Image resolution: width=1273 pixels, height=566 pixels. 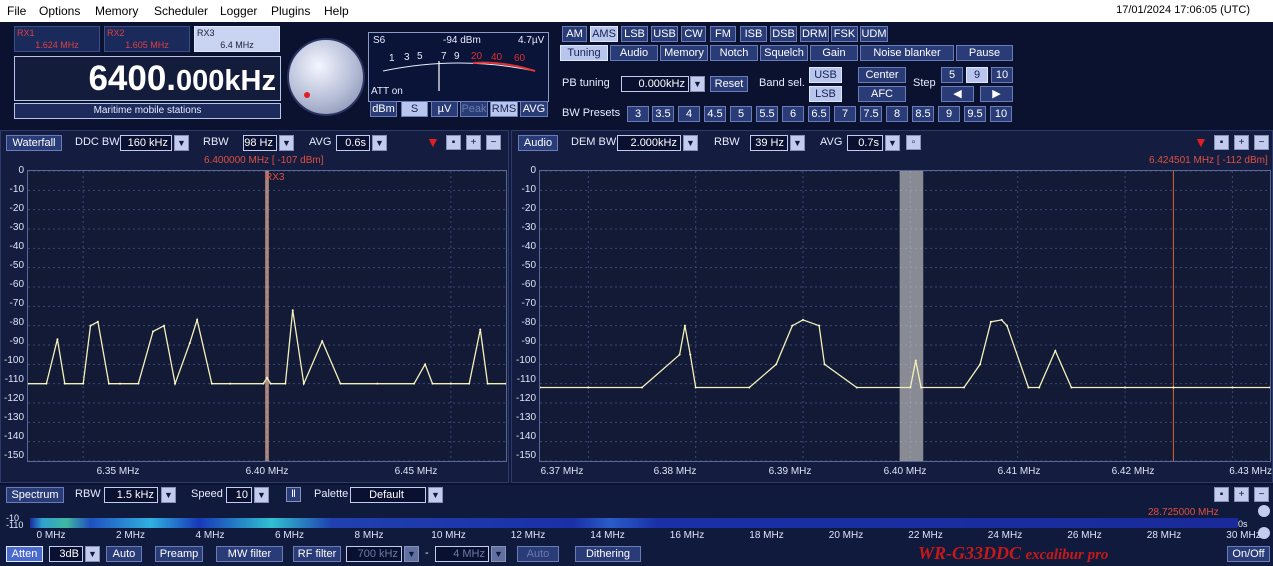 I want to click on mode-am: AM, so click(x=574, y=34).